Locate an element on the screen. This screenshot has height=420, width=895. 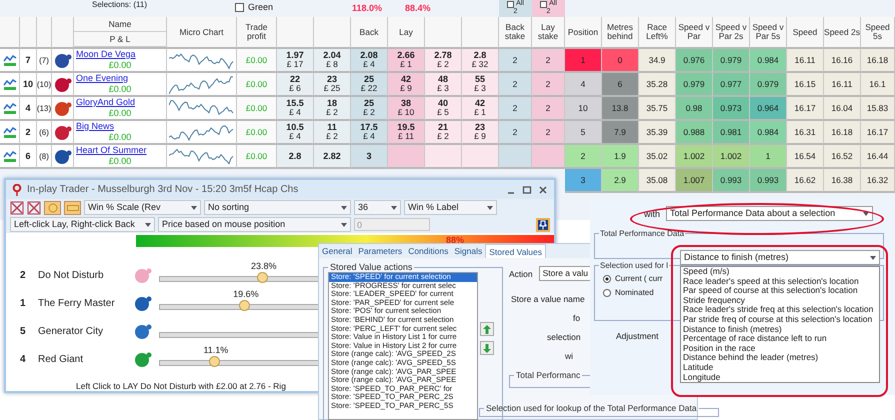
source-dropdown: Total Performance Data about a selection is located at coordinates (770, 213).